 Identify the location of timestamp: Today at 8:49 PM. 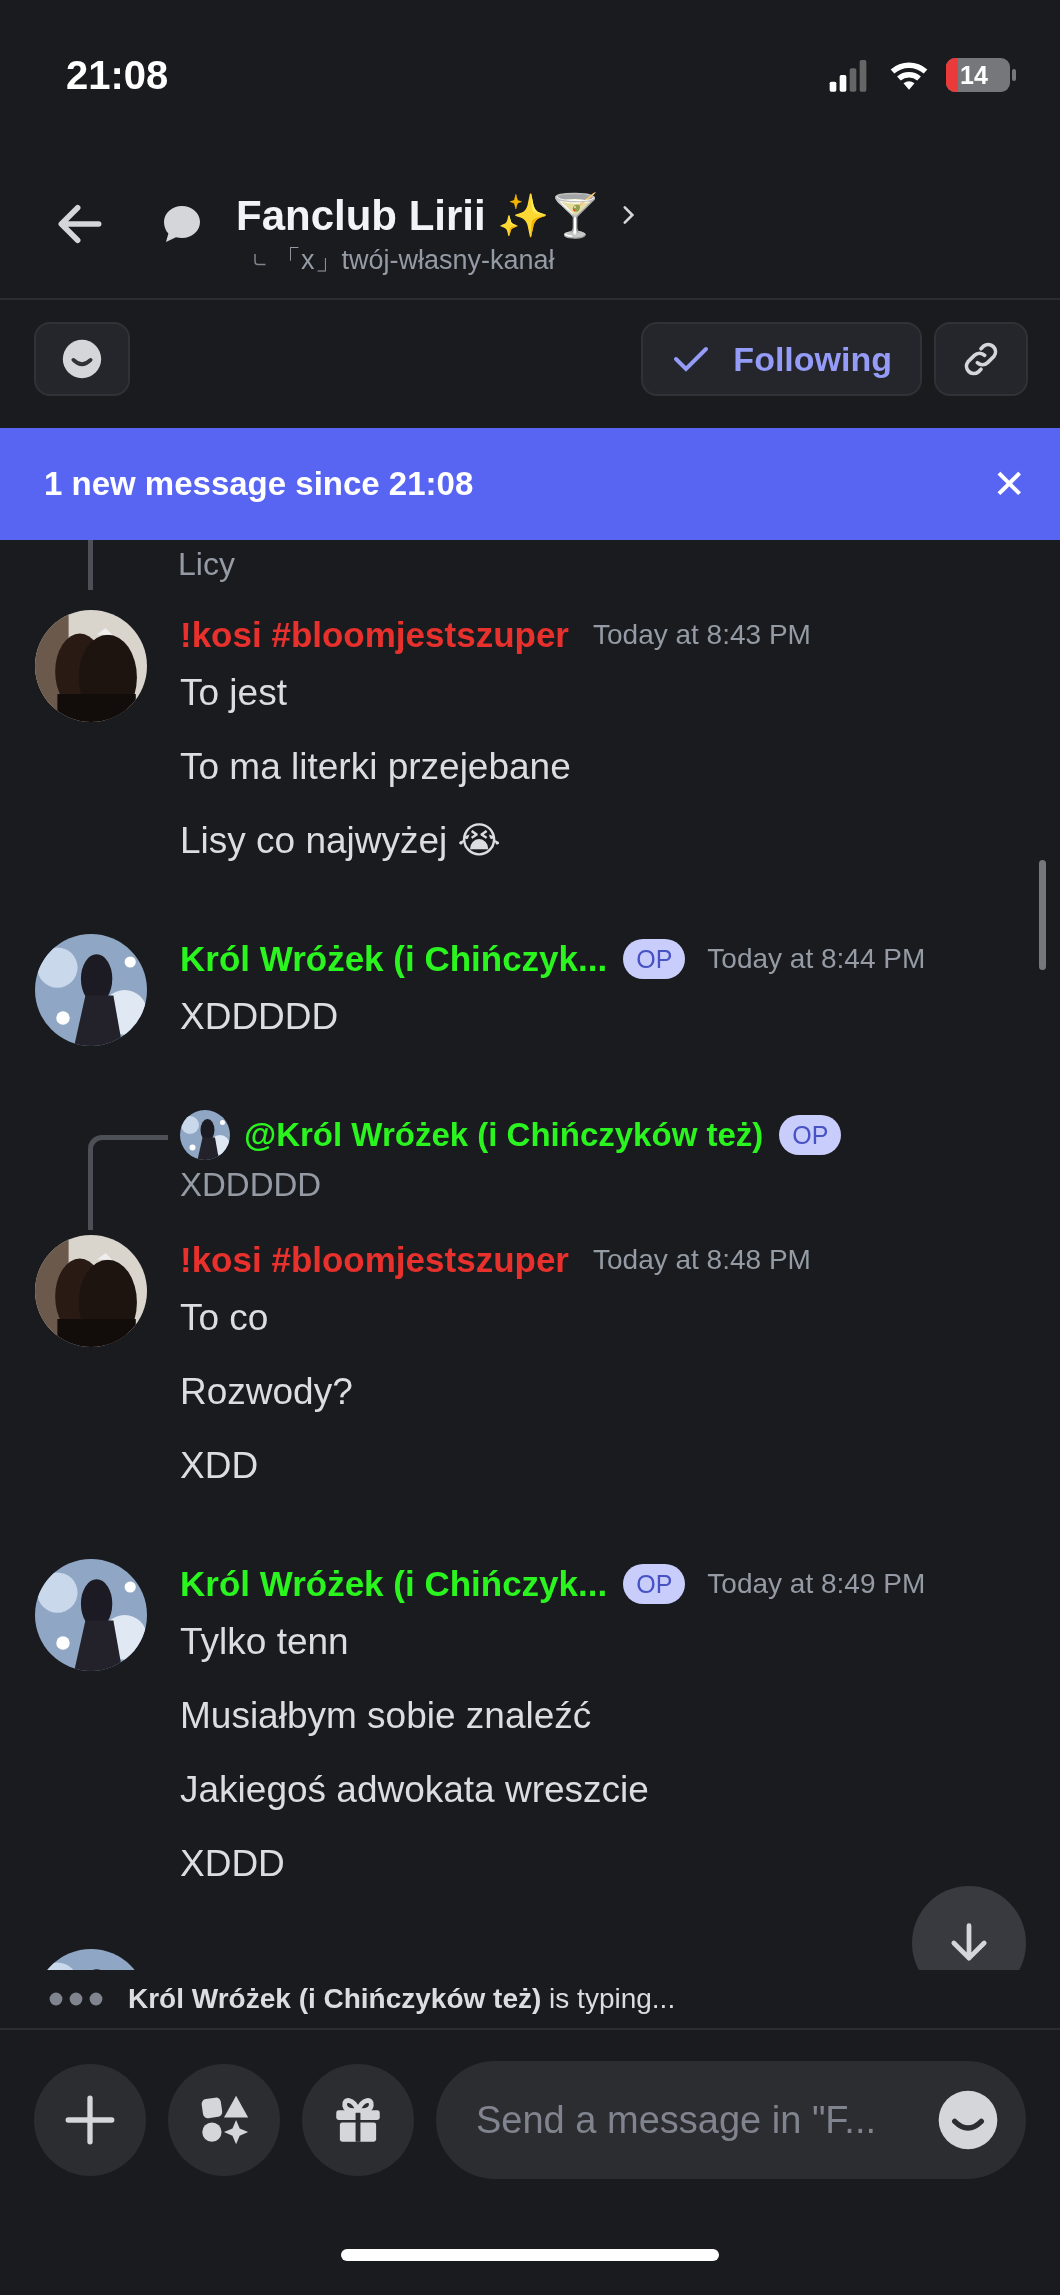
(816, 1584).